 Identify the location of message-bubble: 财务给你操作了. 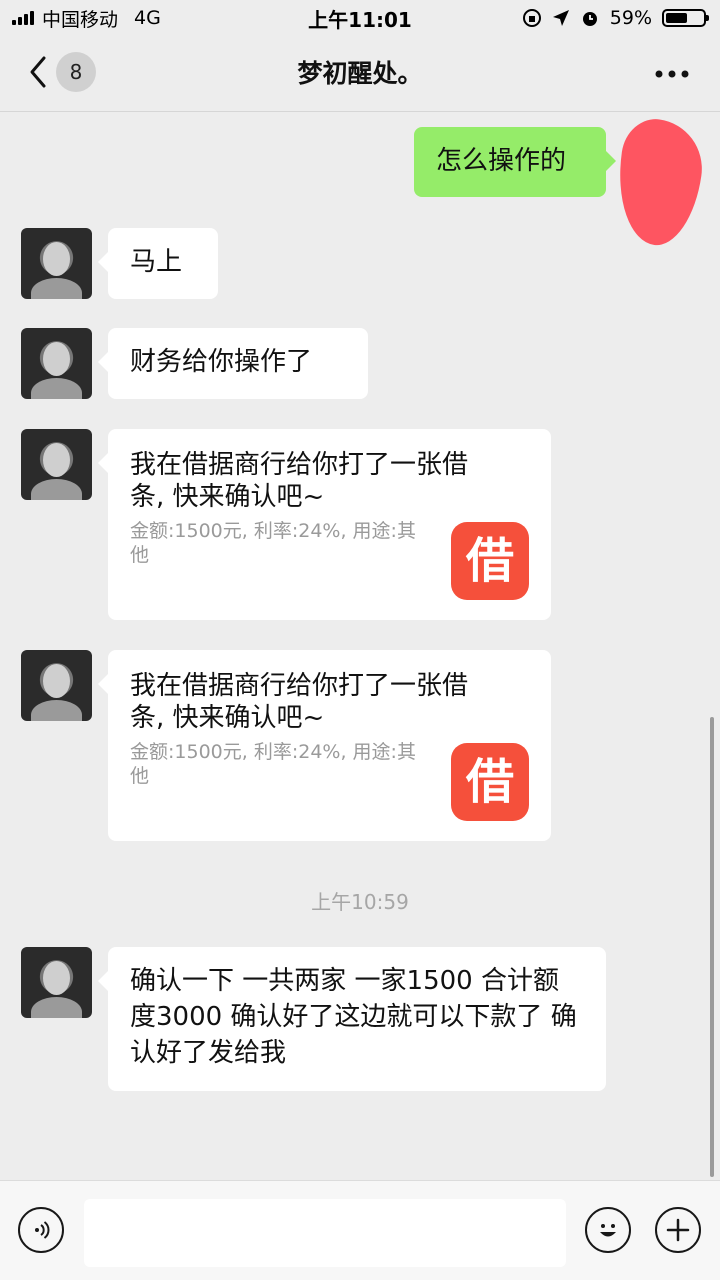
(233, 363).